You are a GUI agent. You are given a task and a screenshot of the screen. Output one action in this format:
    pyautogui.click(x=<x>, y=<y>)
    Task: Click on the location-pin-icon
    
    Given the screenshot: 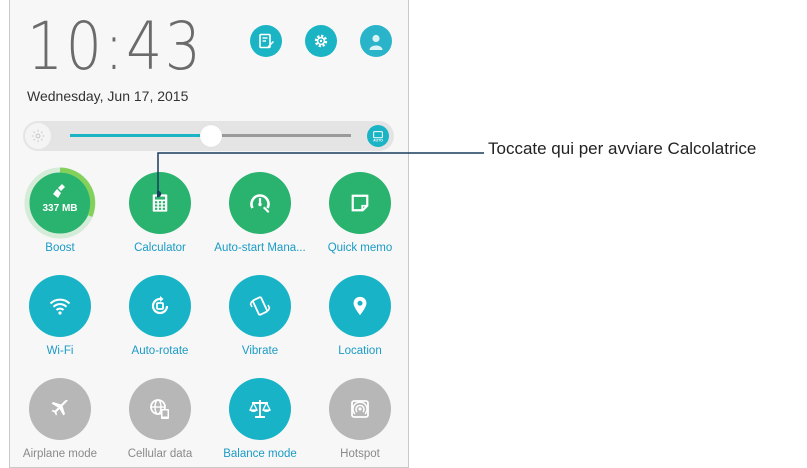 What is the action you would take?
    pyautogui.click(x=360, y=306)
    